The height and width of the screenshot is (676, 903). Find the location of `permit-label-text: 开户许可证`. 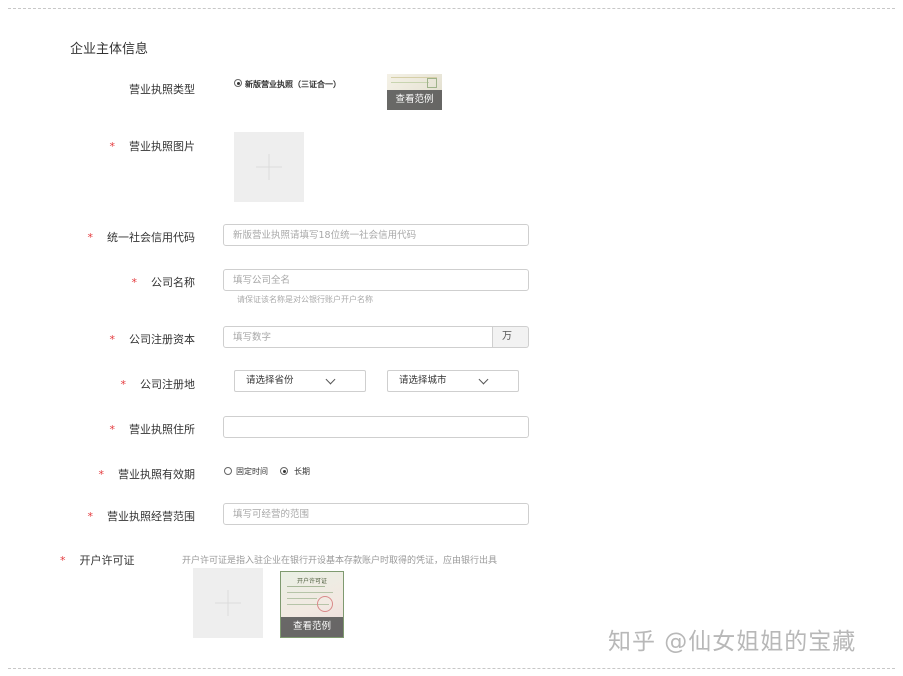

permit-label-text: 开户许可证 is located at coordinates (107, 560).